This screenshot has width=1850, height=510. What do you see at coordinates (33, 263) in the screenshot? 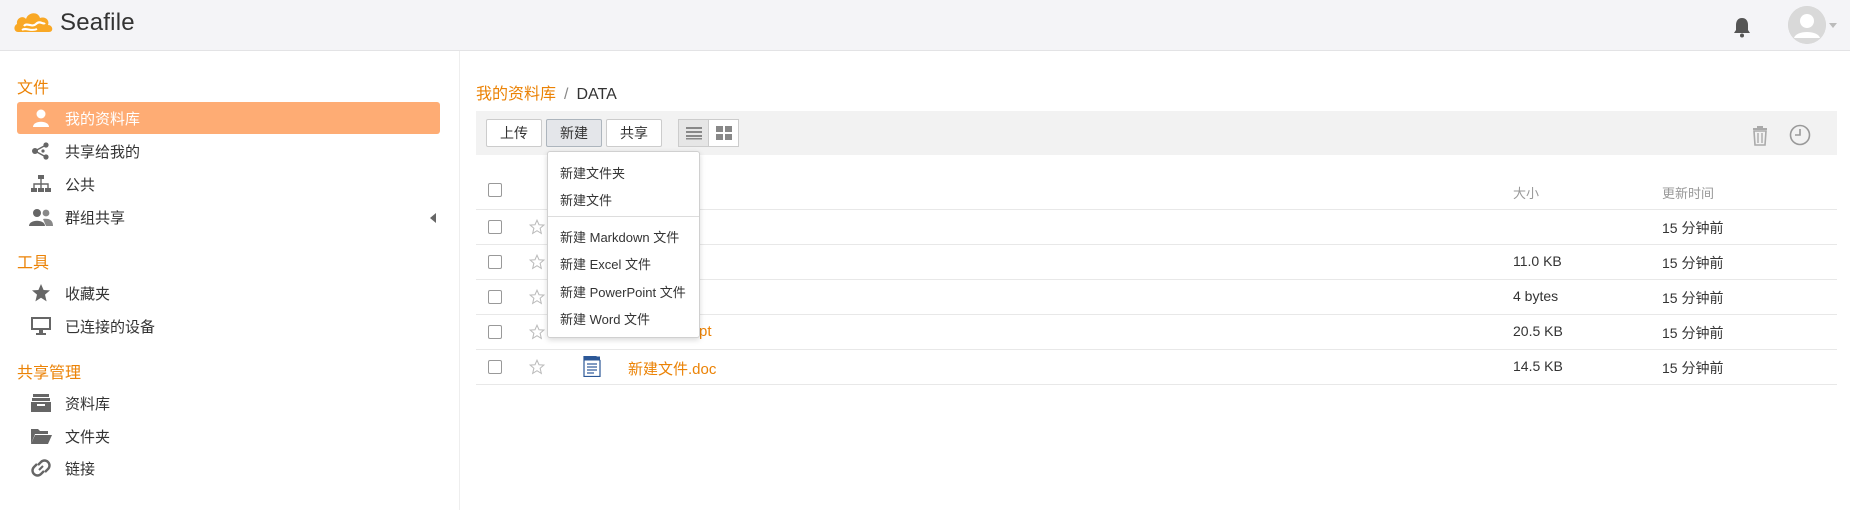
I see `sidebar-section-tools: 工具` at bounding box center [33, 263].